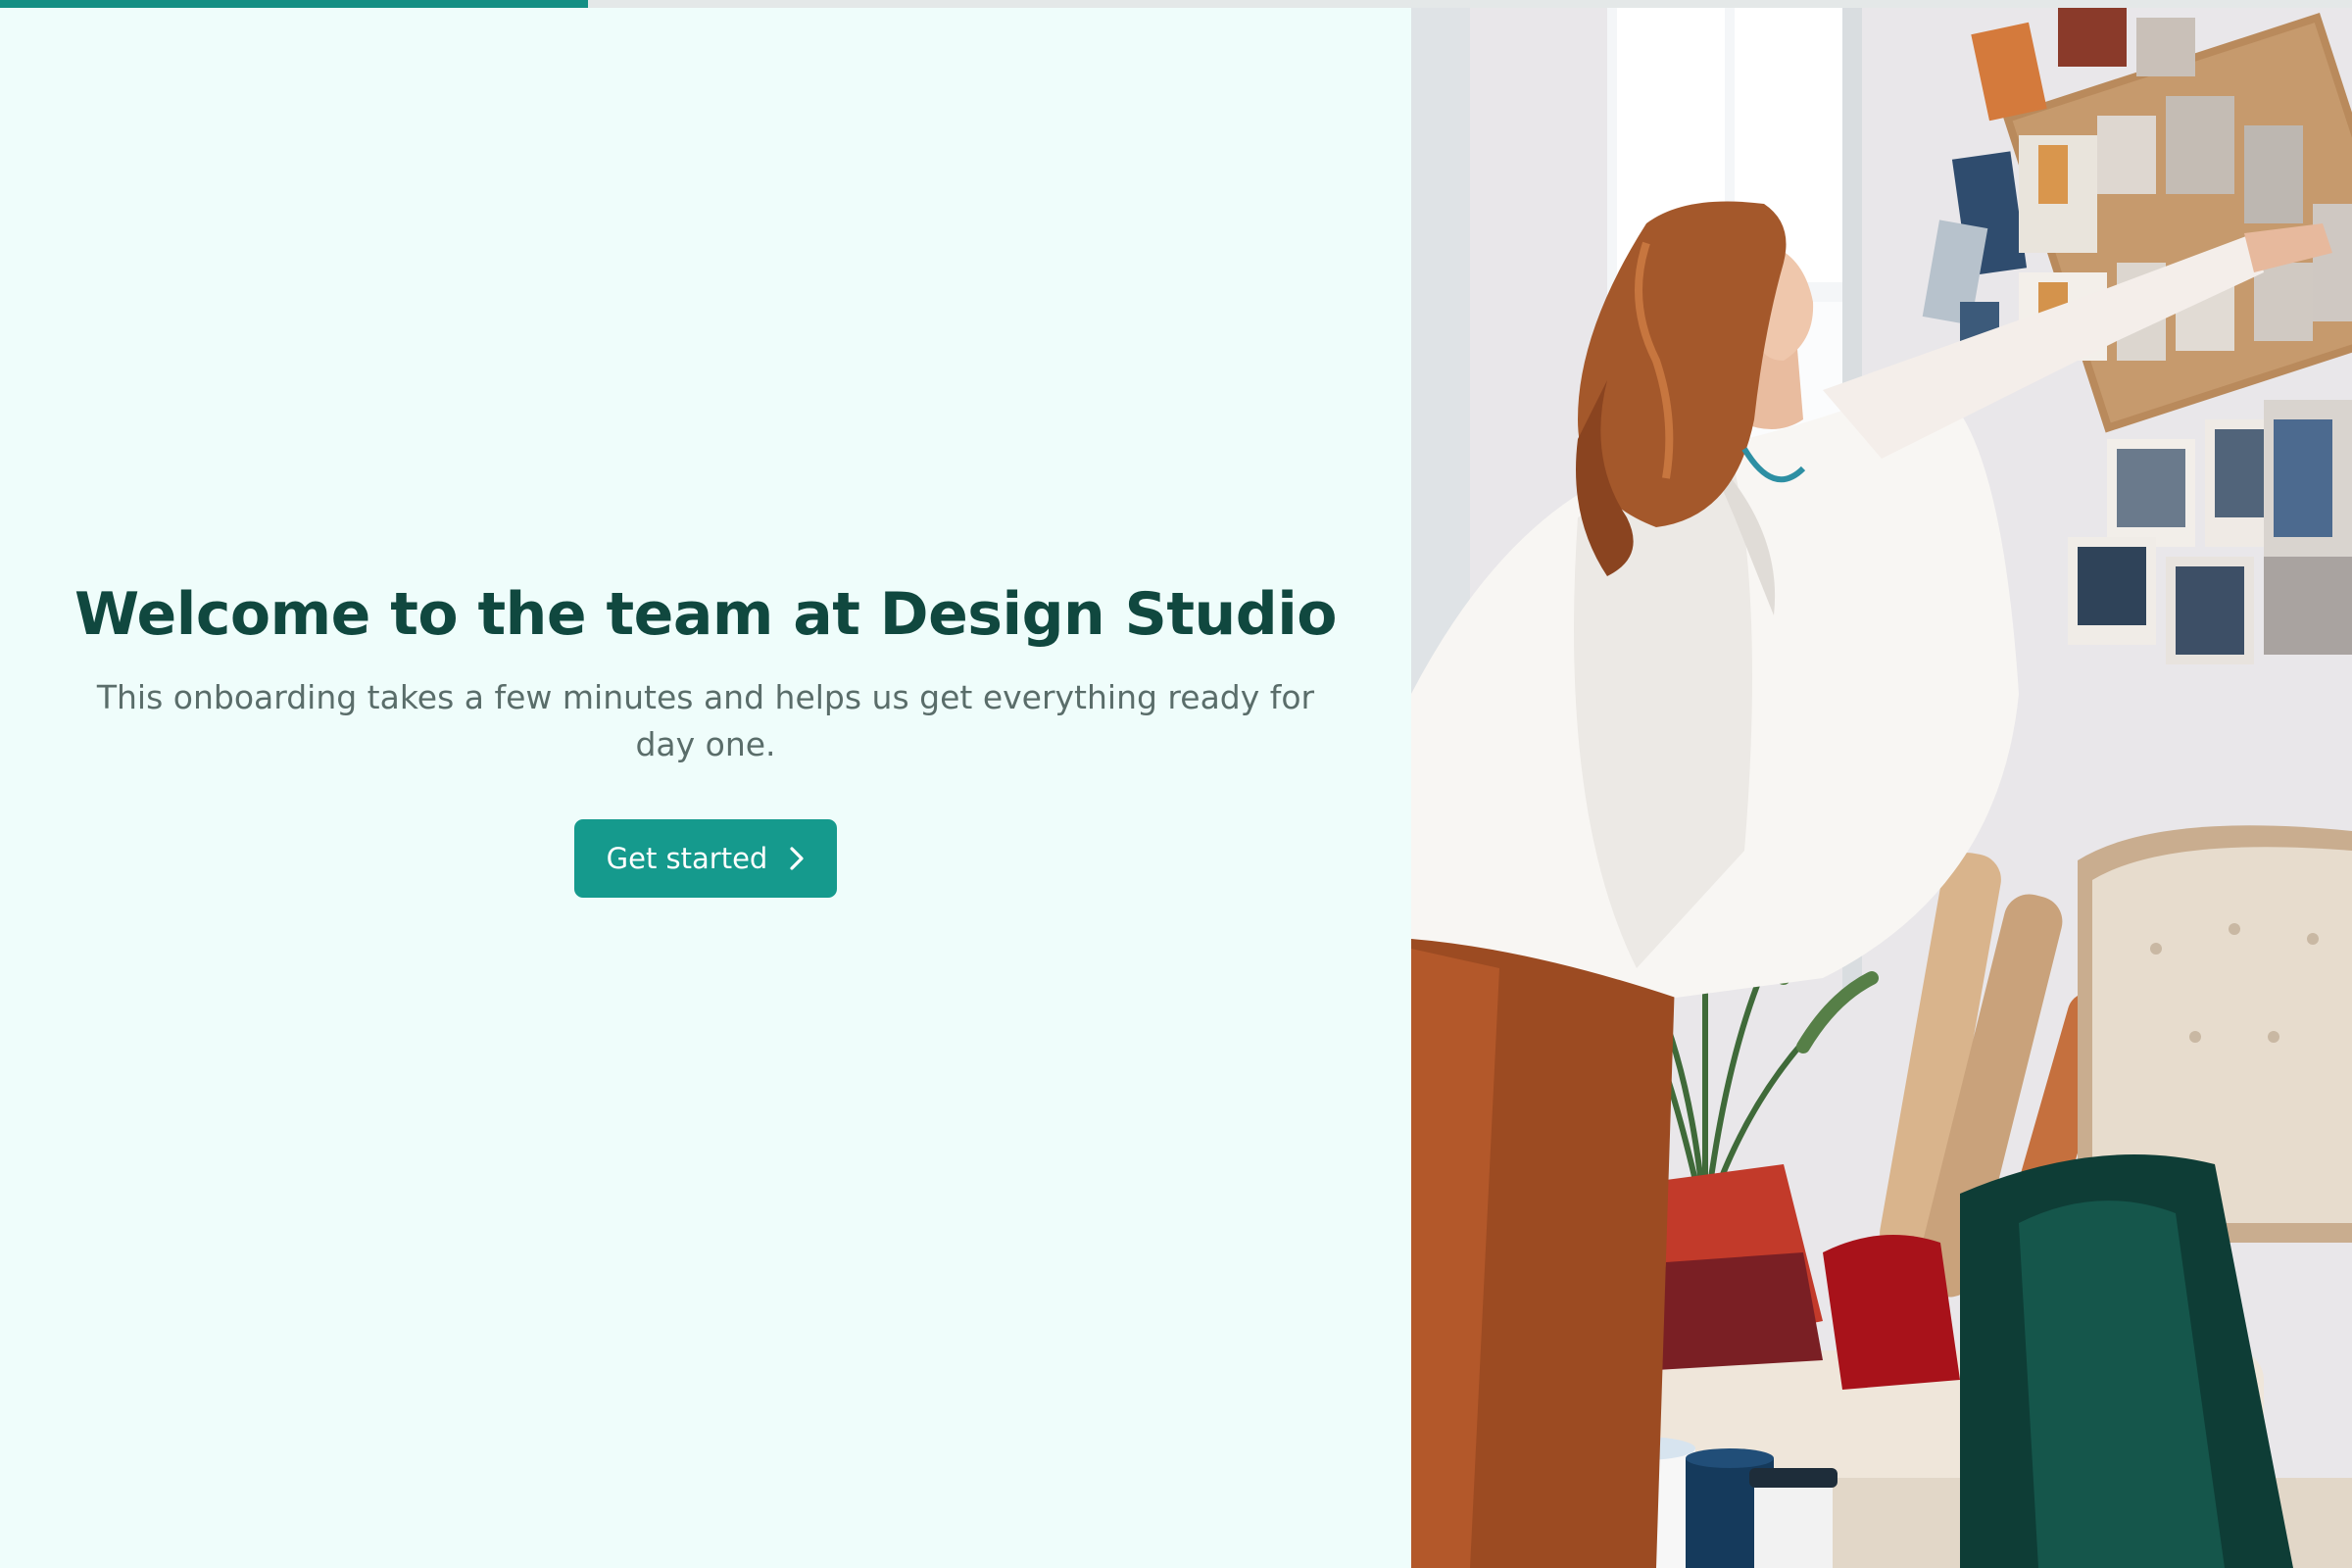 This screenshot has height=1568, width=2352. What do you see at coordinates (1176, 4) in the screenshot?
I see `progress-bar` at bounding box center [1176, 4].